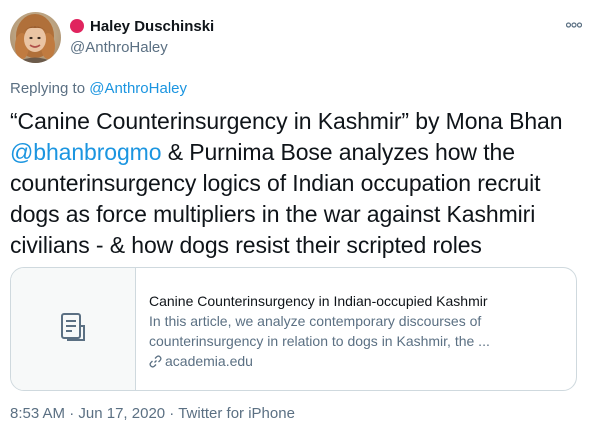 The height and width of the screenshot is (430, 597). Describe the element at coordinates (50, 88) in the screenshot. I see `replying-to-label: Replying to` at that location.